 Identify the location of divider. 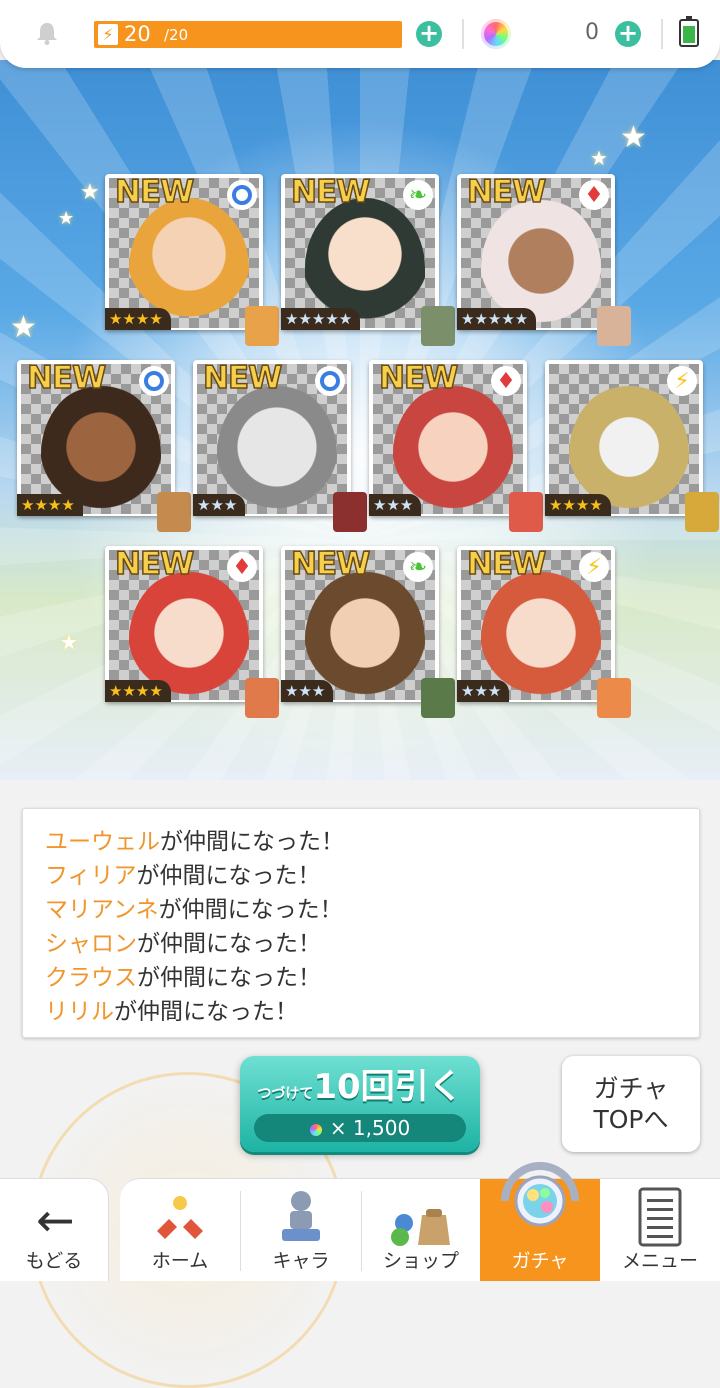
(463, 34).